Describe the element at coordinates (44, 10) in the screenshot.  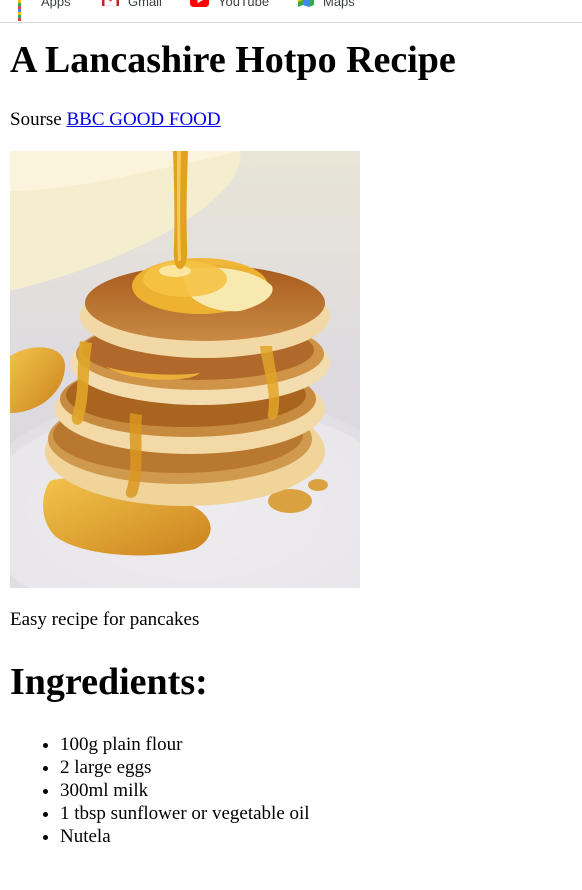
I see `bookmark-apps: Apps` at that location.